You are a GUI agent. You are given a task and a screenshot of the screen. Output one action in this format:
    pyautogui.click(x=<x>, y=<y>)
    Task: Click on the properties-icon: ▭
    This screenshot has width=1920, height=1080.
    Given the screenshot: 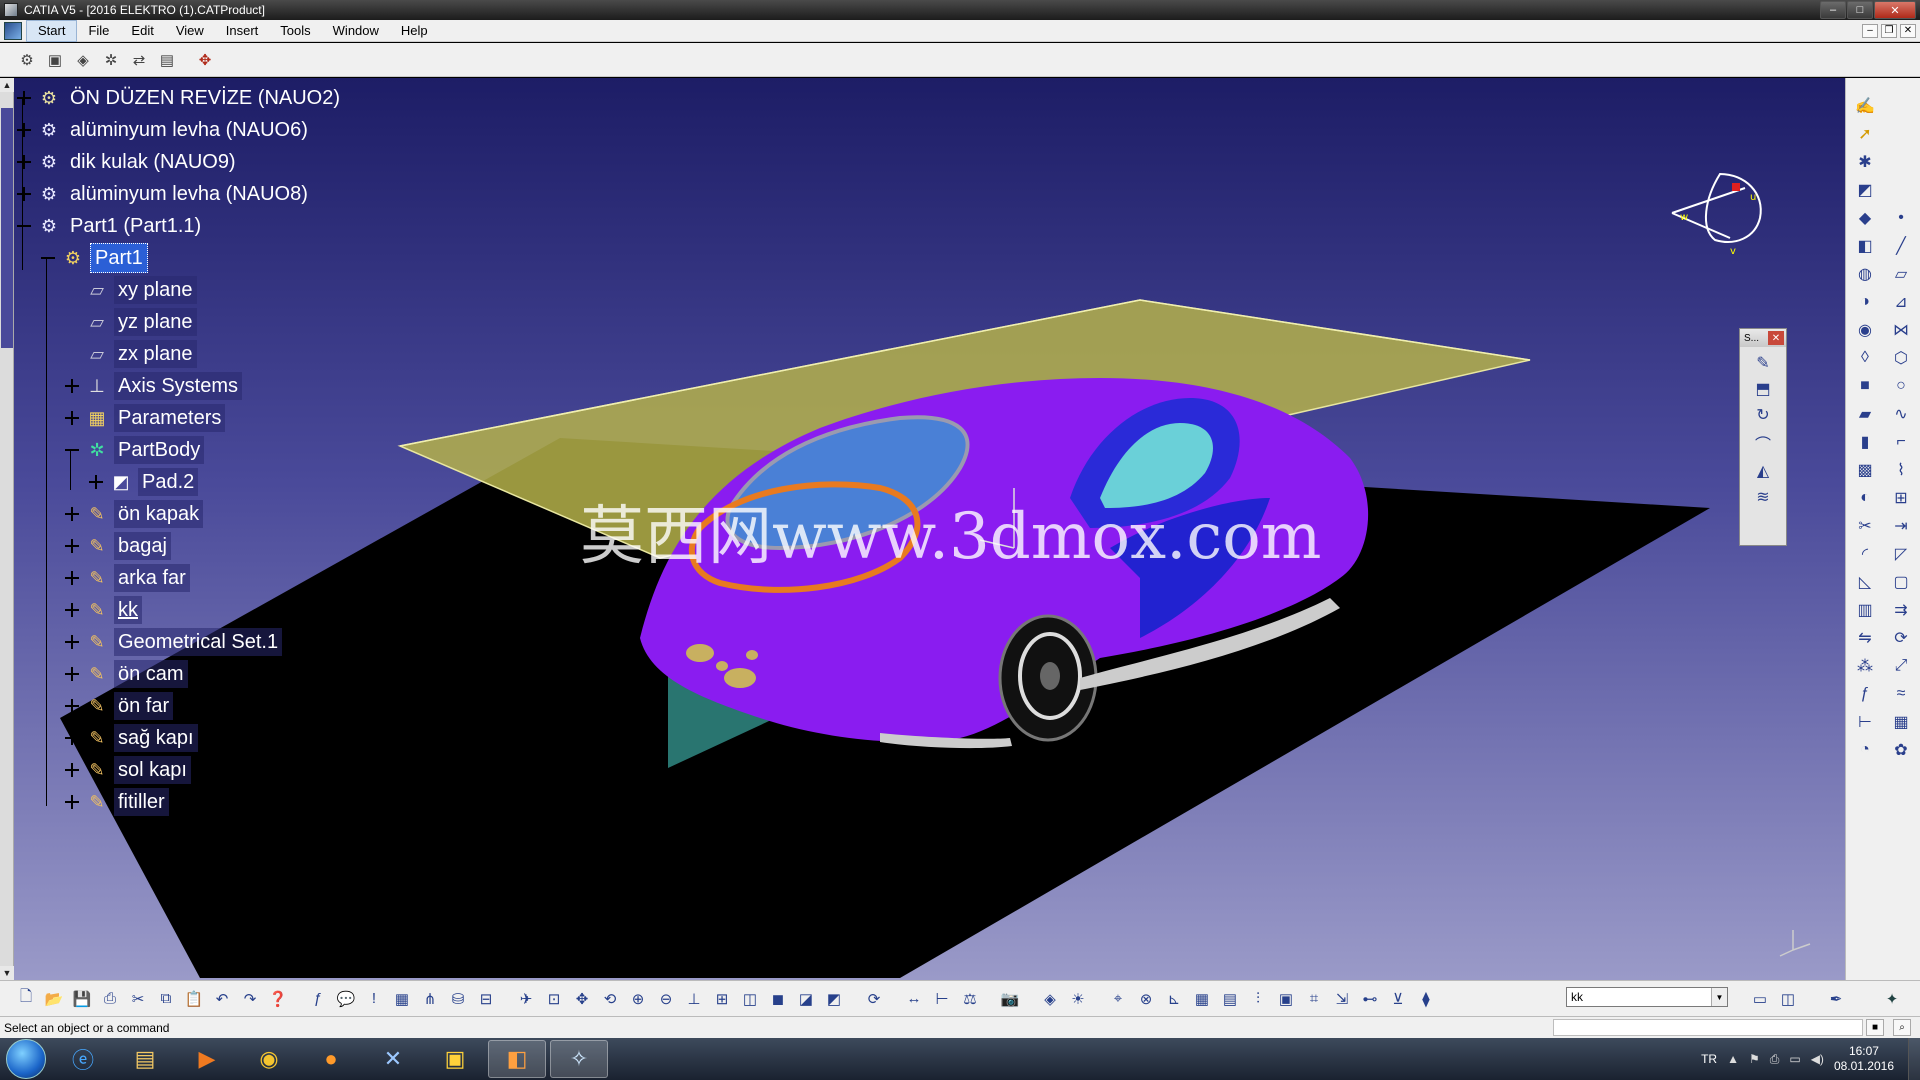 What is the action you would take?
    pyautogui.click(x=1760, y=999)
    